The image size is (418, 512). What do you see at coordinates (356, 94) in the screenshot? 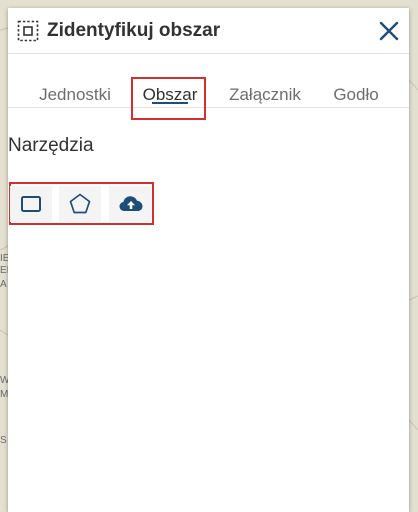
I see `tab-label: Godło` at bounding box center [356, 94].